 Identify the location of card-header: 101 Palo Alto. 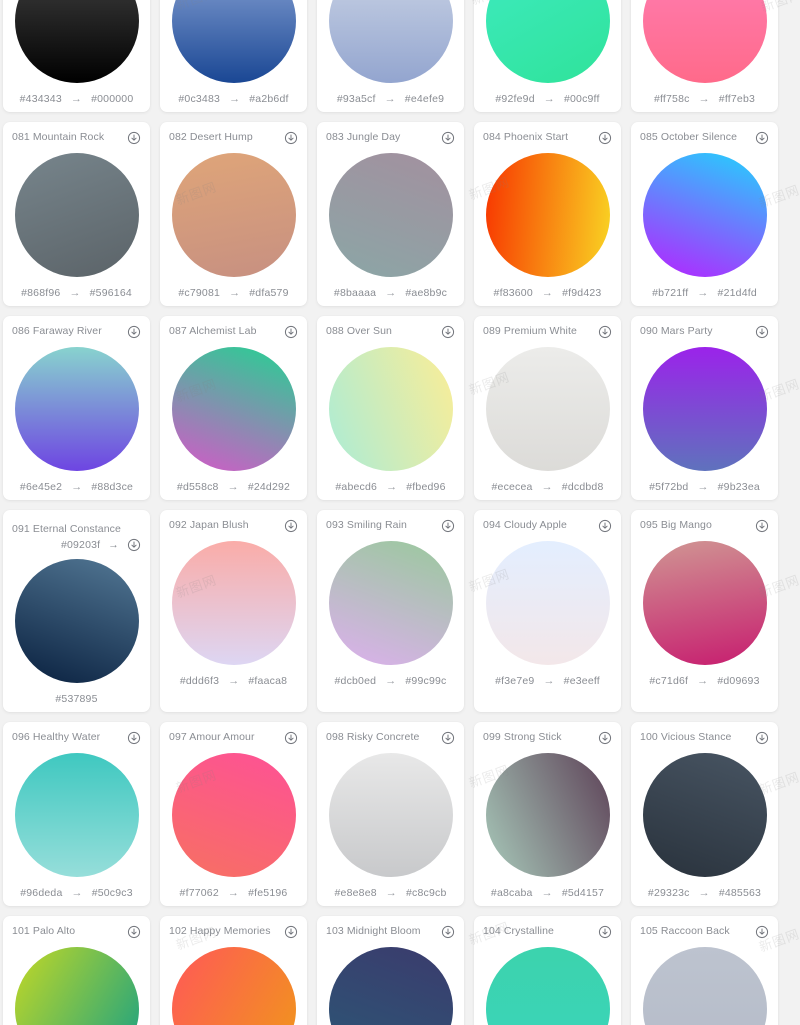
(76, 932).